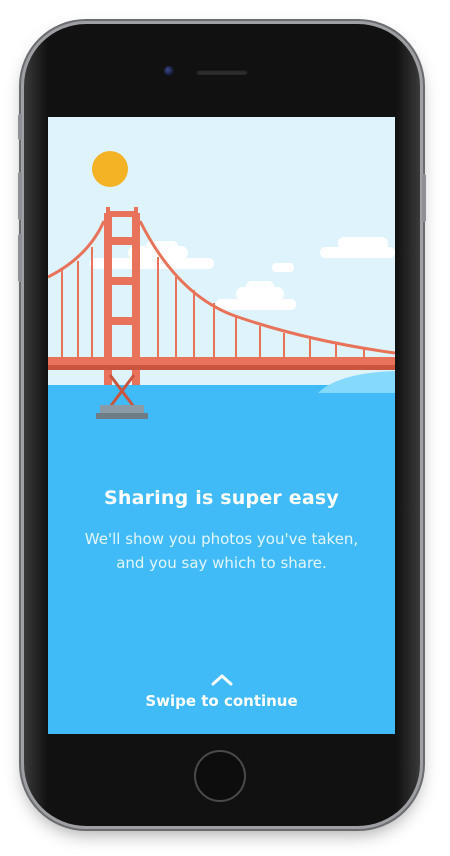  I want to click on bridge-deck, so click(221, 361).